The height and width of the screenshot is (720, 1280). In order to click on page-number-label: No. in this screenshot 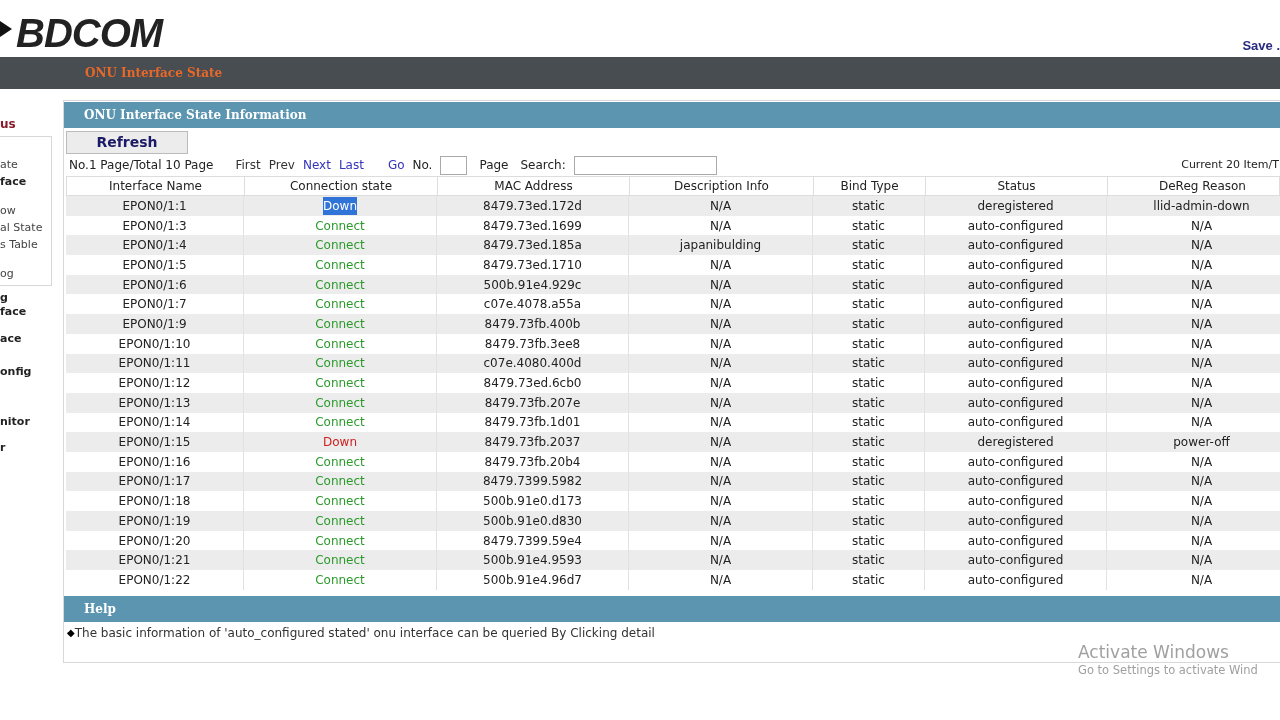, I will do `click(422, 165)`.